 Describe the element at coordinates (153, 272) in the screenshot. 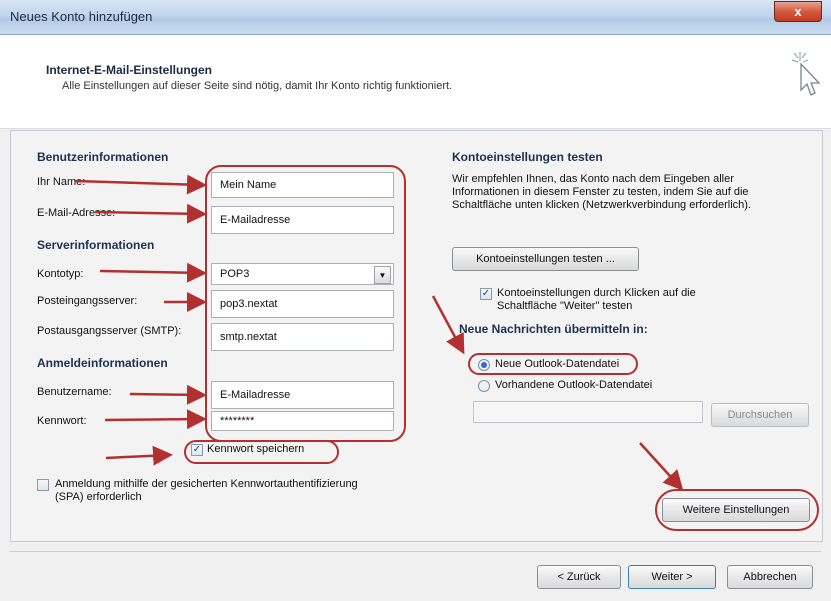

I see `arrow-type` at that location.